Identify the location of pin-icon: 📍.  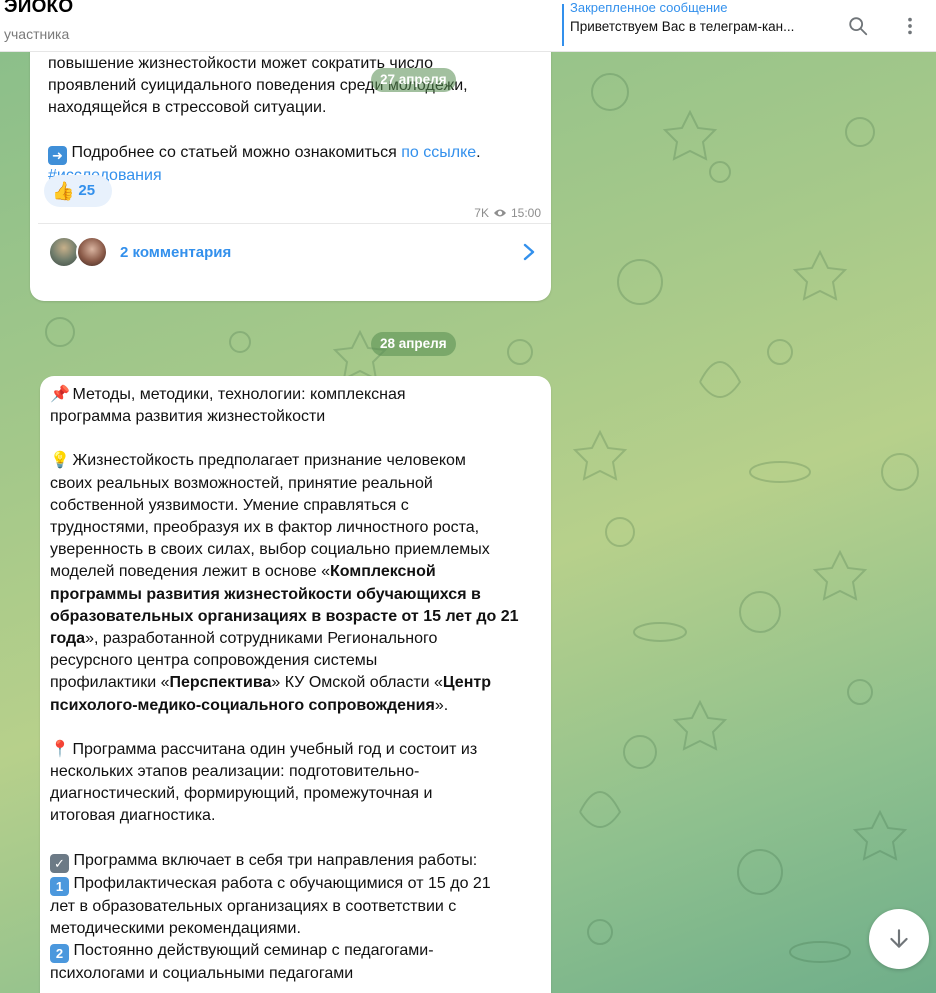
(60, 749).